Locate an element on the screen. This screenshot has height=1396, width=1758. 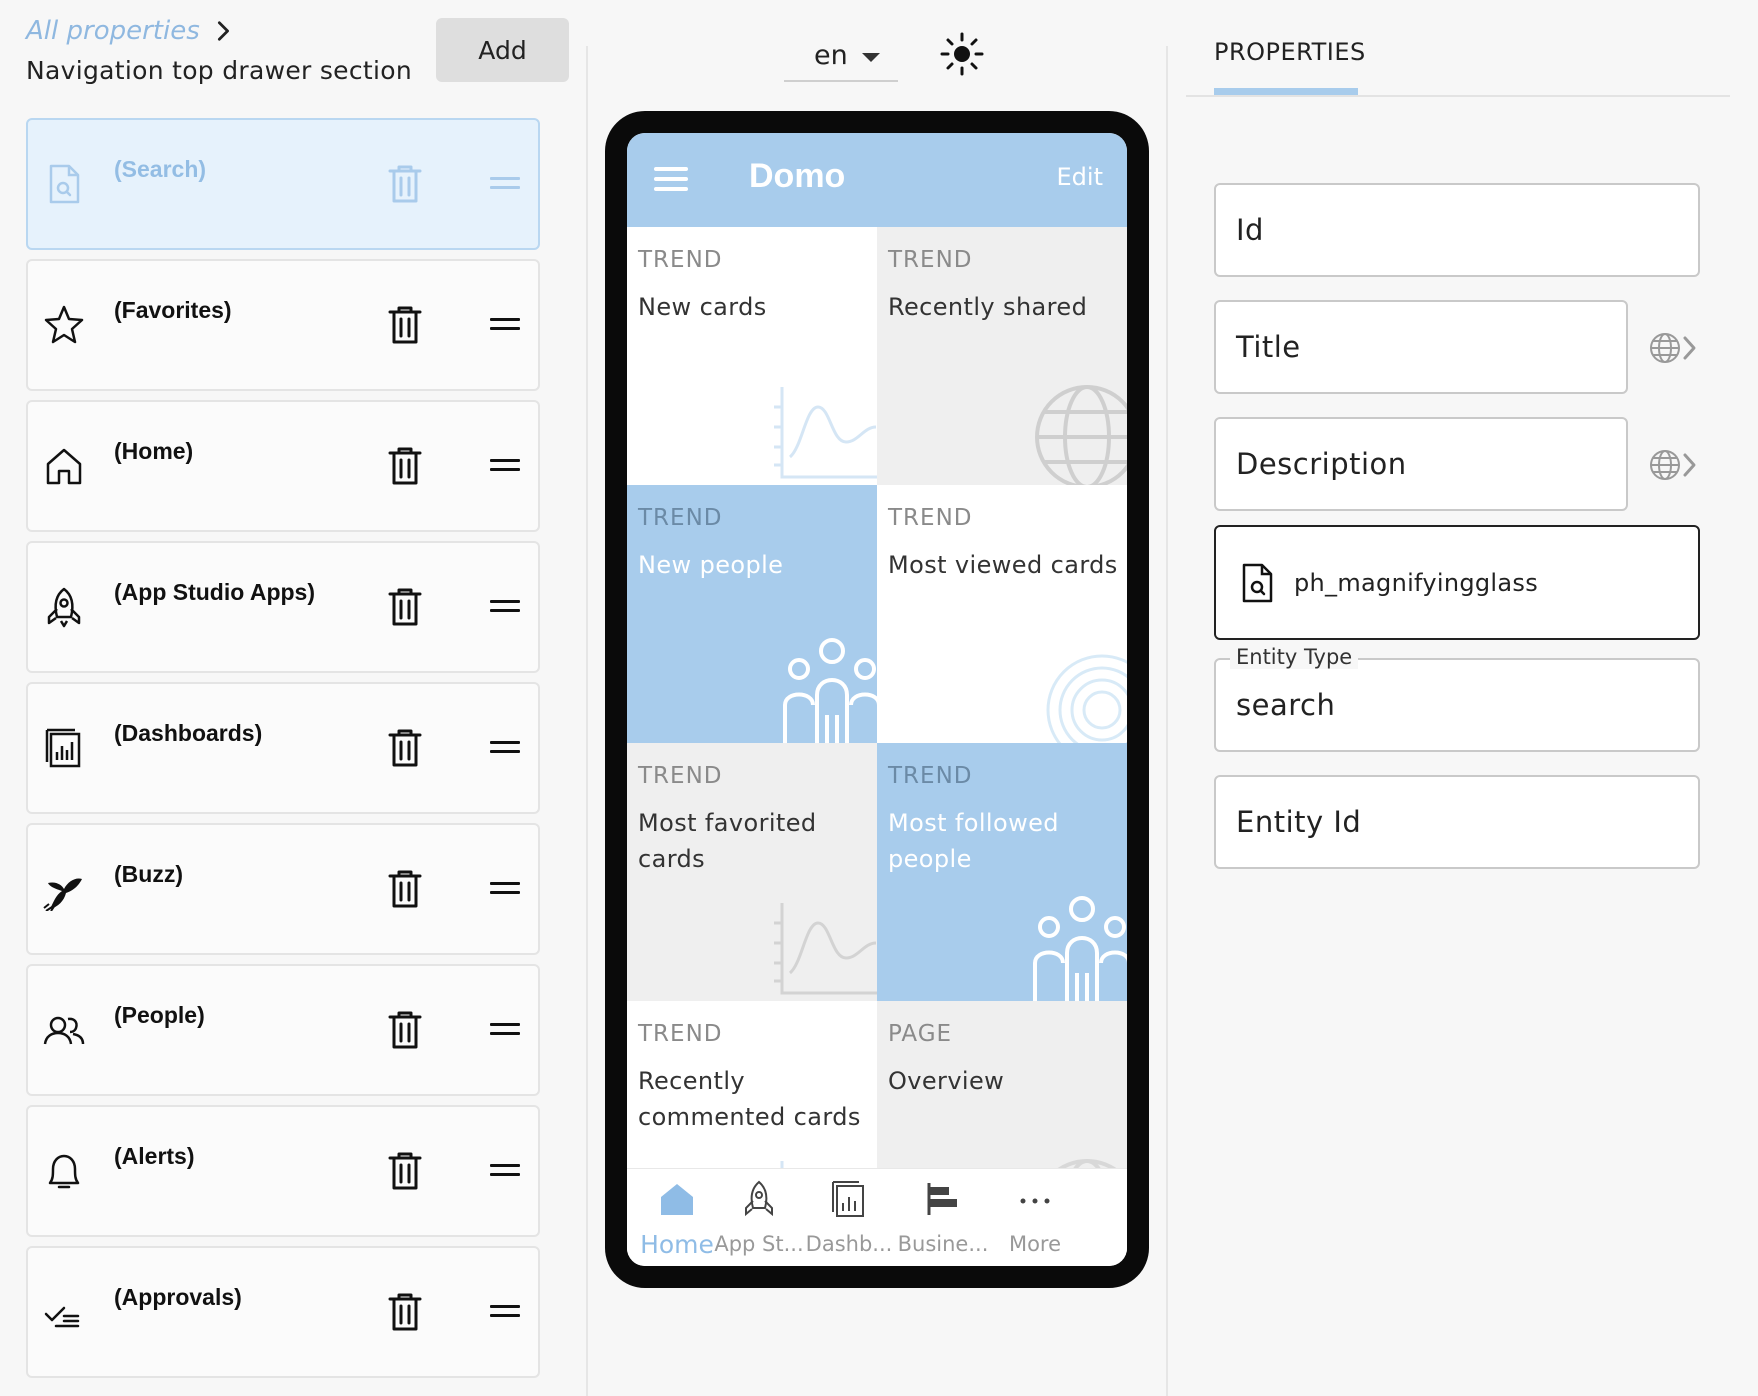
breadcrumb-all-properties-link: All properties is located at coordinates (113, 31).